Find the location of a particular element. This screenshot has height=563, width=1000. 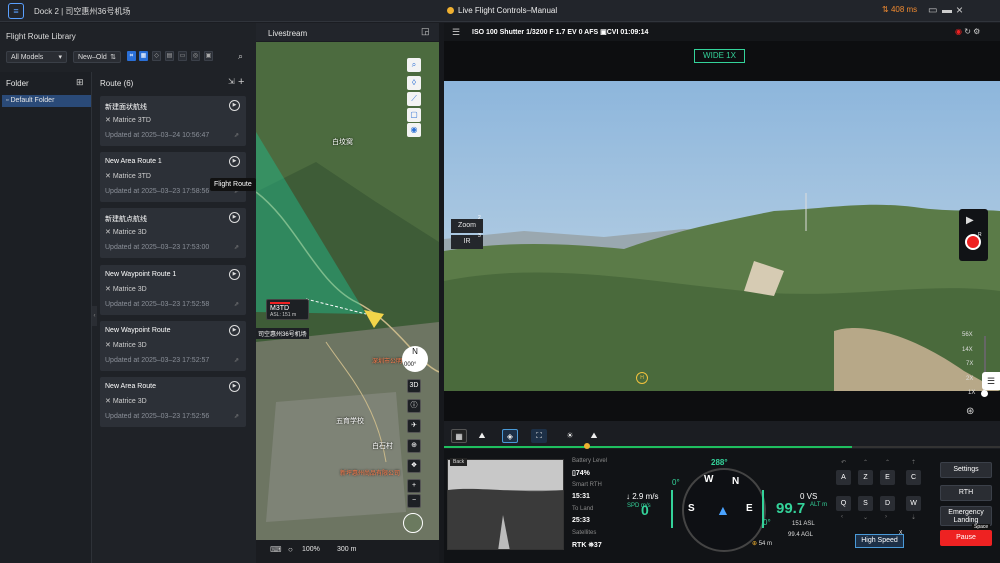

dock-label: 司空惠州36号机场 is located at coordinates (282, 333).